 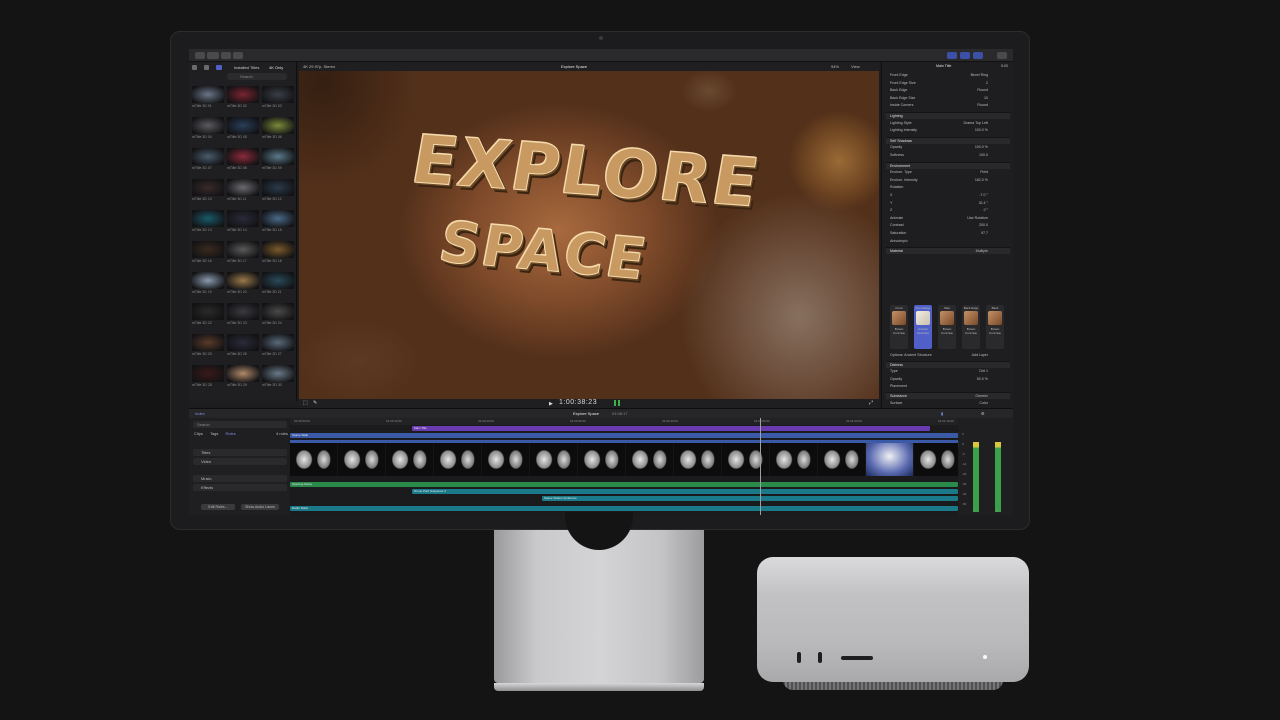 I want to click on inspector-row: Placement, so click(x=948, y=386).